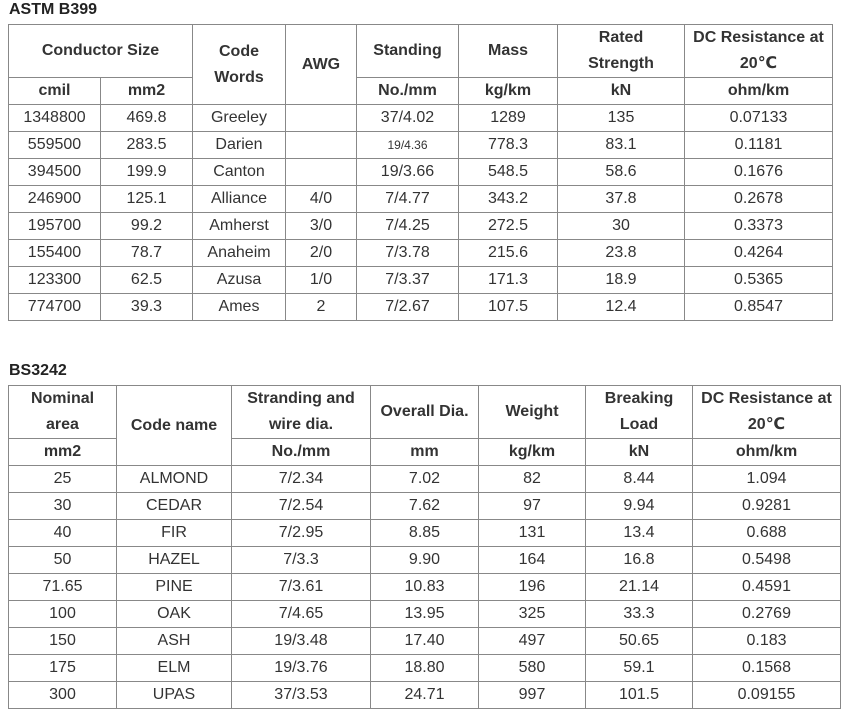  I want to click on cell-load: 50.65, so click(639, 641).